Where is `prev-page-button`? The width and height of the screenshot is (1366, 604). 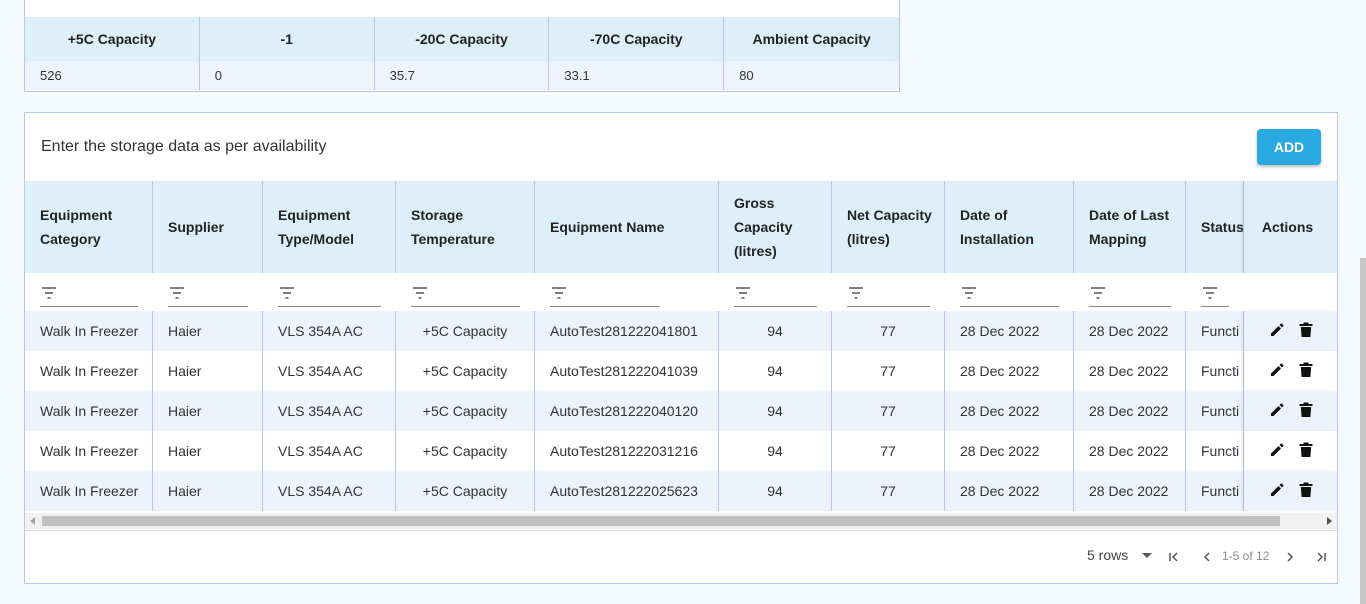
prev-page-button is located at coordinates (1207, 557).